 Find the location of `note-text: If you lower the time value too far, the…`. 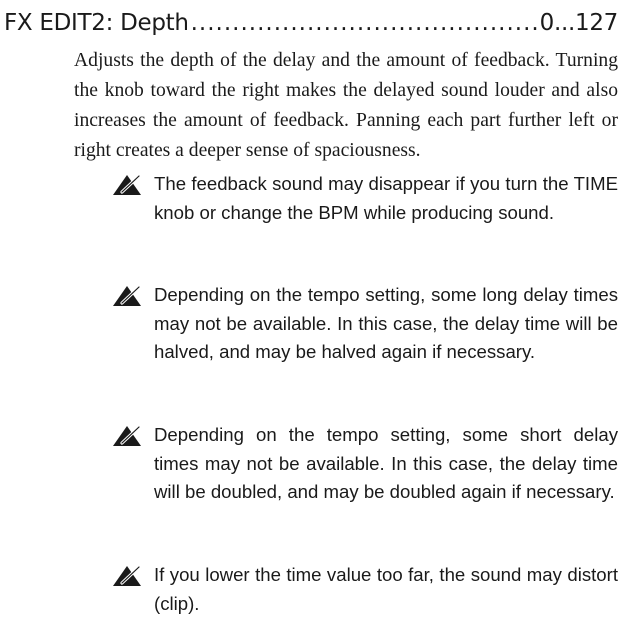

note-text: If you lower the time value too far, the… is located at coordinates (386, 589).